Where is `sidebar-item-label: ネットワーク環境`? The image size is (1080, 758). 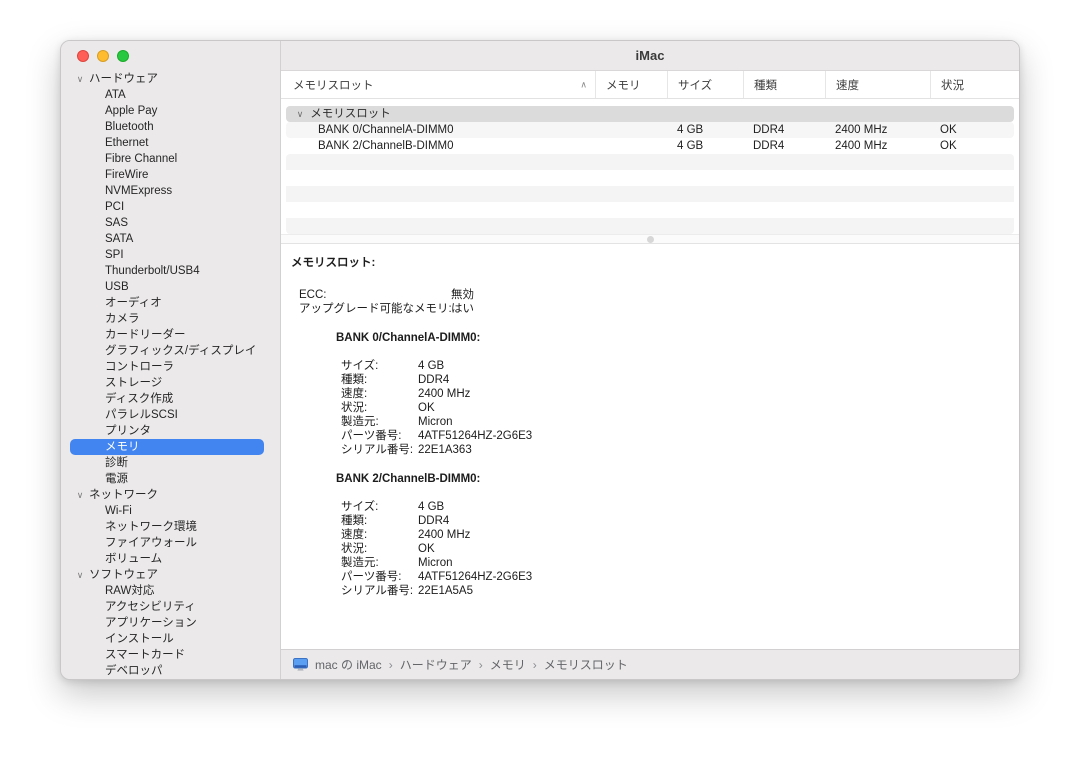
sidebar-item-label: ネットワーク環境 is located at coordinates (151, 527).